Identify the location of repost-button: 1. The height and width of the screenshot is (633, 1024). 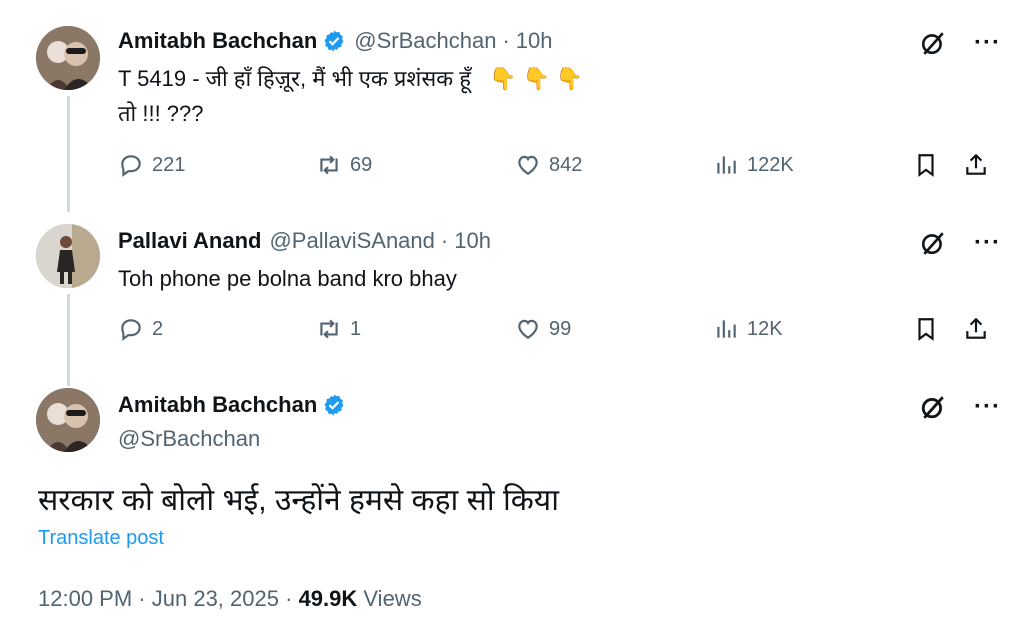
(338, 329).